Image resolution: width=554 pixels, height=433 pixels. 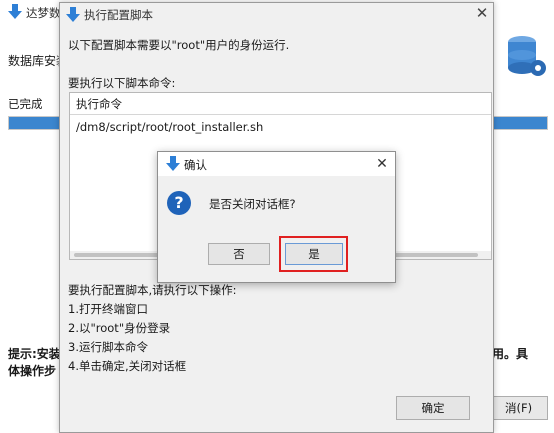 I want to click on steps-label: 要执行配置脚本,请执行以下操作:, so click(x=152, y=290).